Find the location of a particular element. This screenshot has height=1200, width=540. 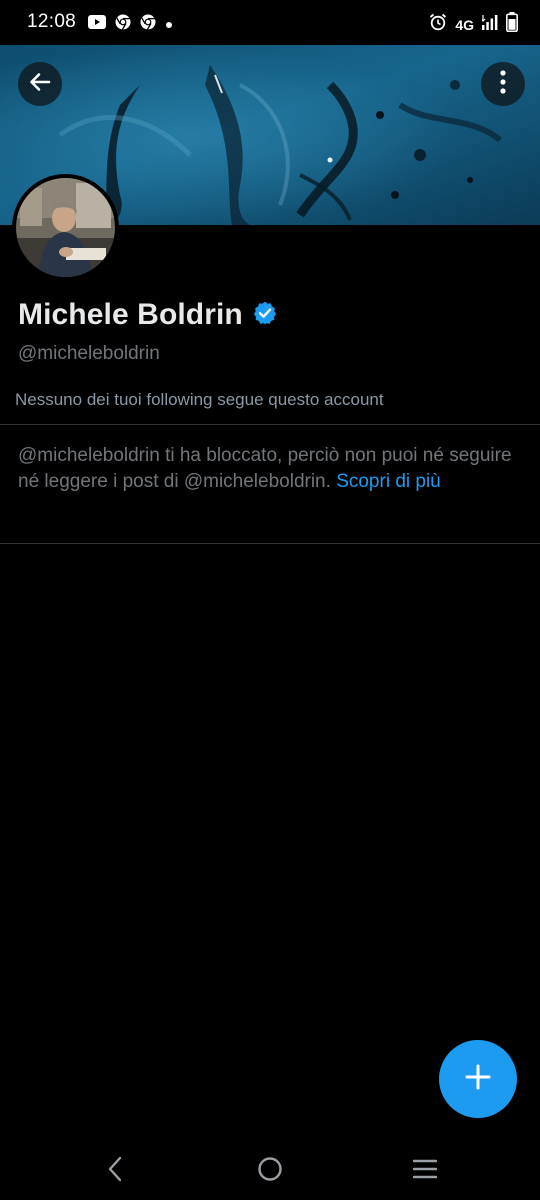

back-button is located at coordinates (40, 84).